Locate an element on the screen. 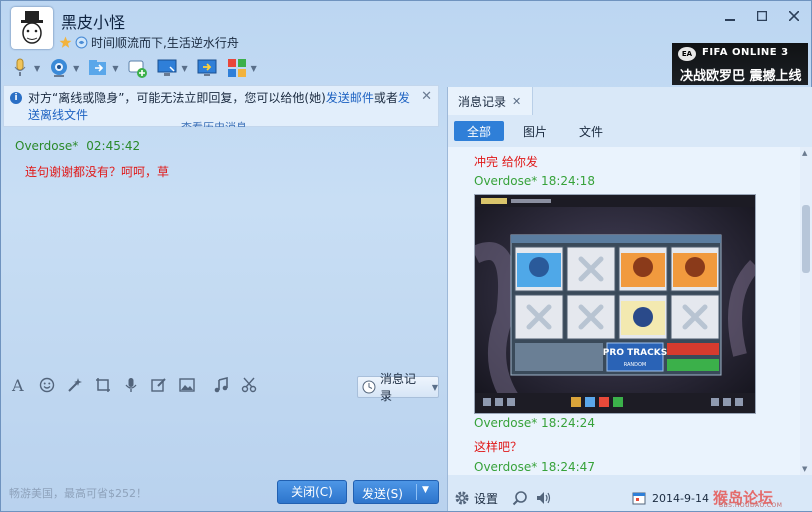 The image size is (812, 512). remote-desktop-icon is located at coordinates (167, 67).